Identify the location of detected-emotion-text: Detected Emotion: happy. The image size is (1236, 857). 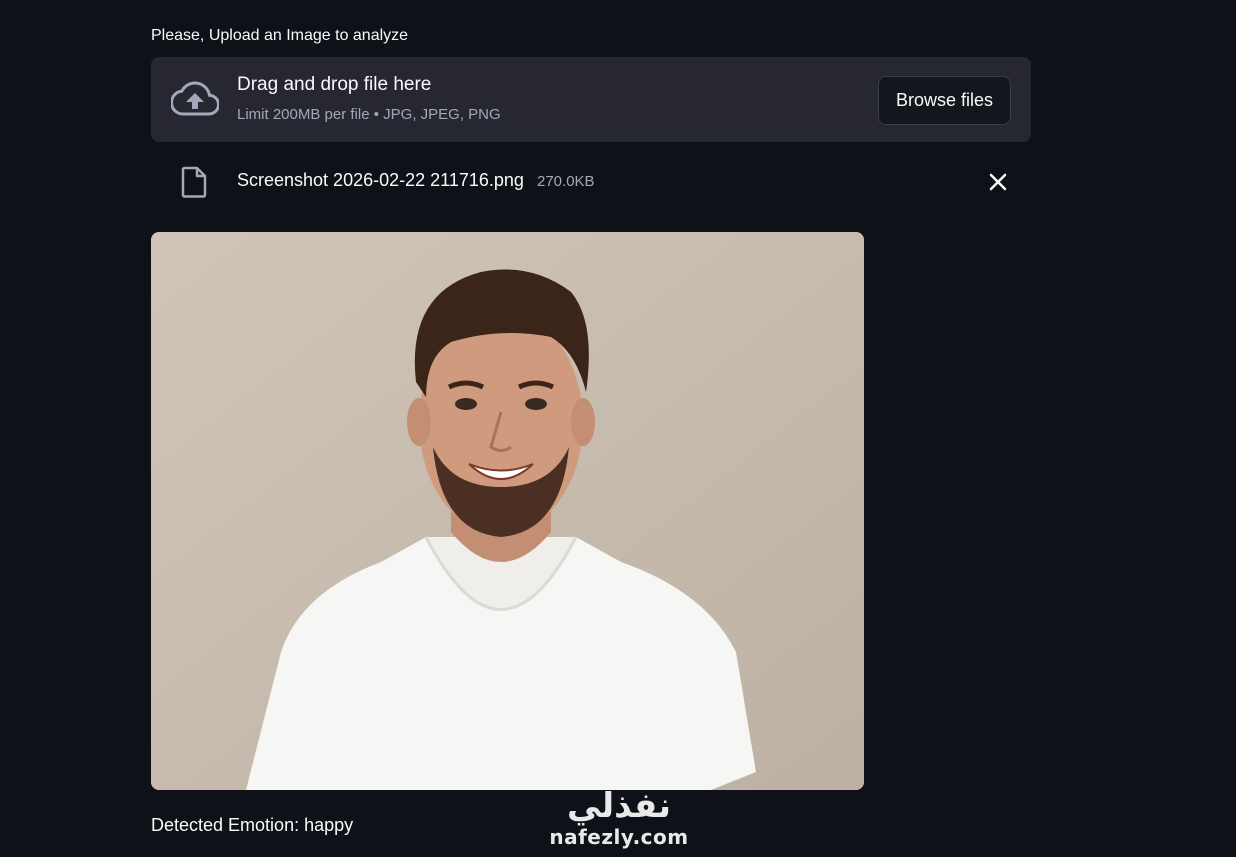
(252, 825).